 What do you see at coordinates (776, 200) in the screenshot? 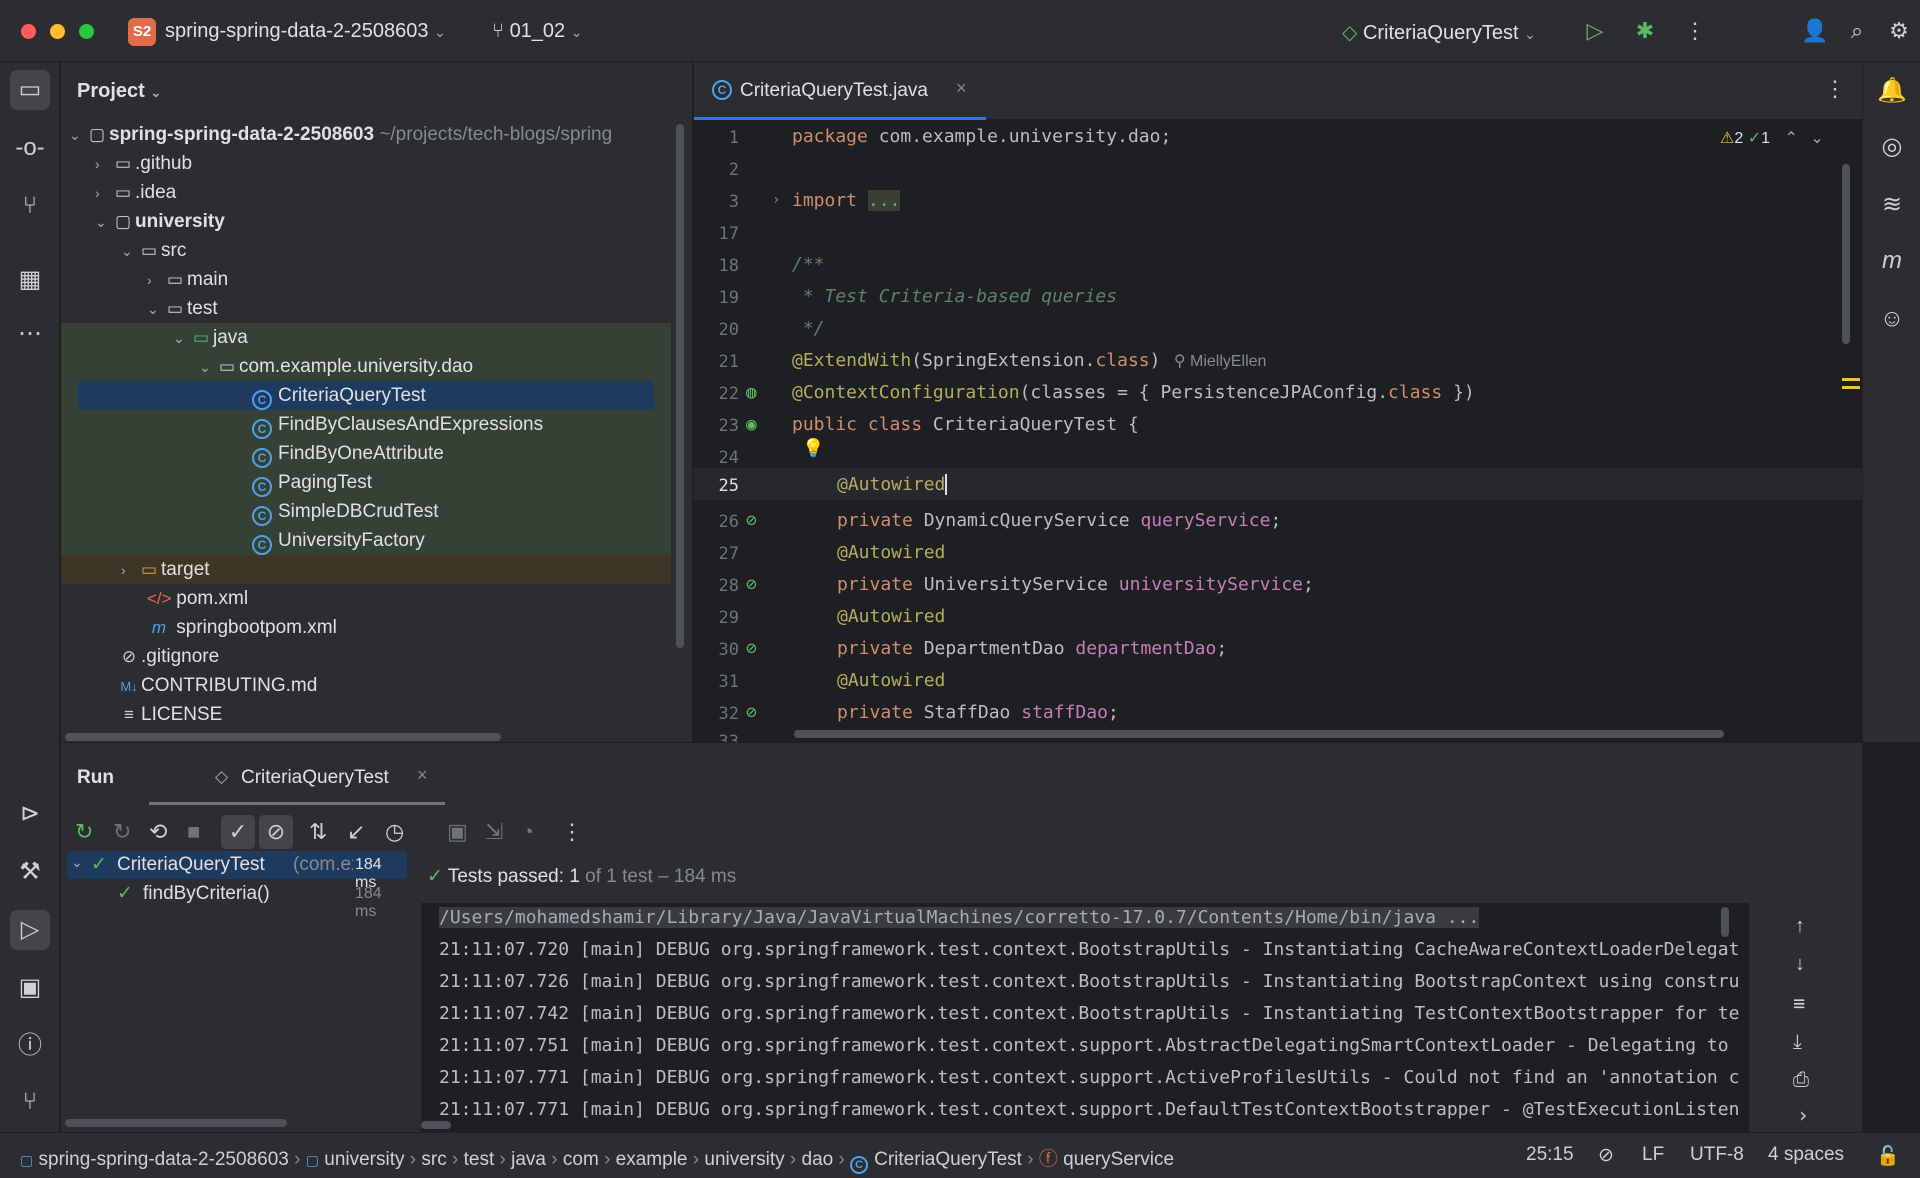
I see `fold-chevron-icon: ›` at bounding box center [776, 200].